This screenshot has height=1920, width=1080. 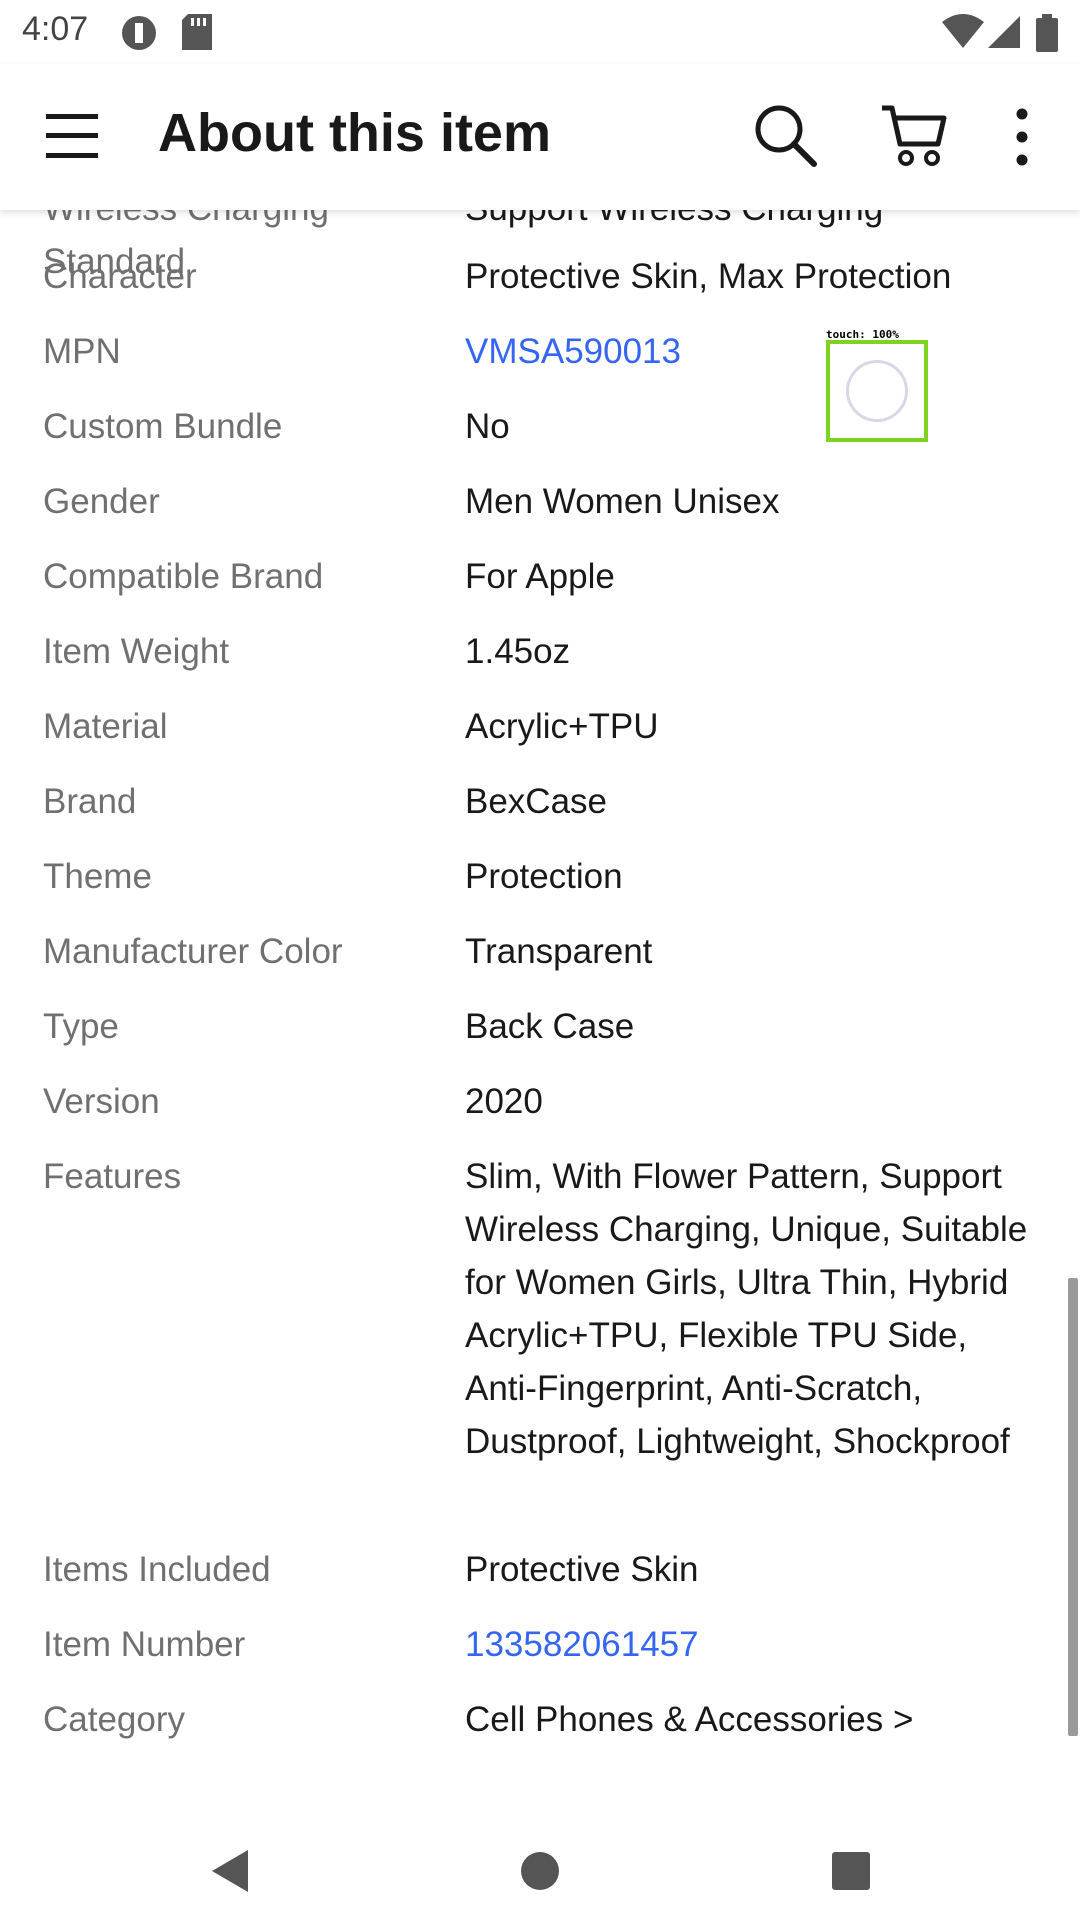 I want to click on wifi-icon, so click(x=963, y=34).